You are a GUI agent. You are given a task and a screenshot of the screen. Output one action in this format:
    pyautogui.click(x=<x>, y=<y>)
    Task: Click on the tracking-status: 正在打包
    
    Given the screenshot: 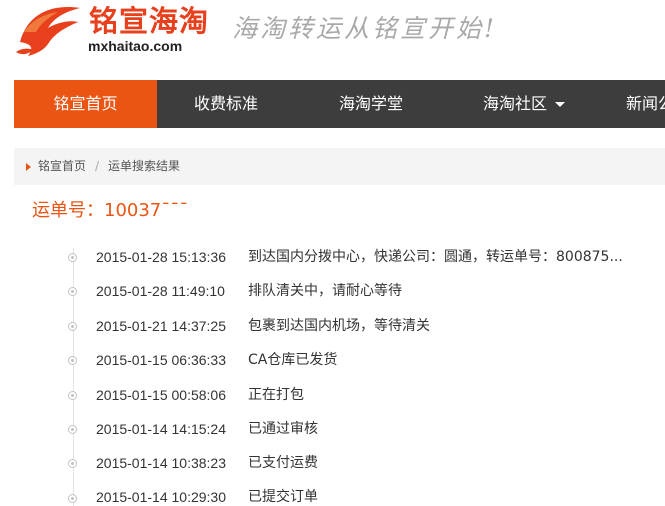 What is the action you would take?
    pyautogui.click(x=276, y=395)
    